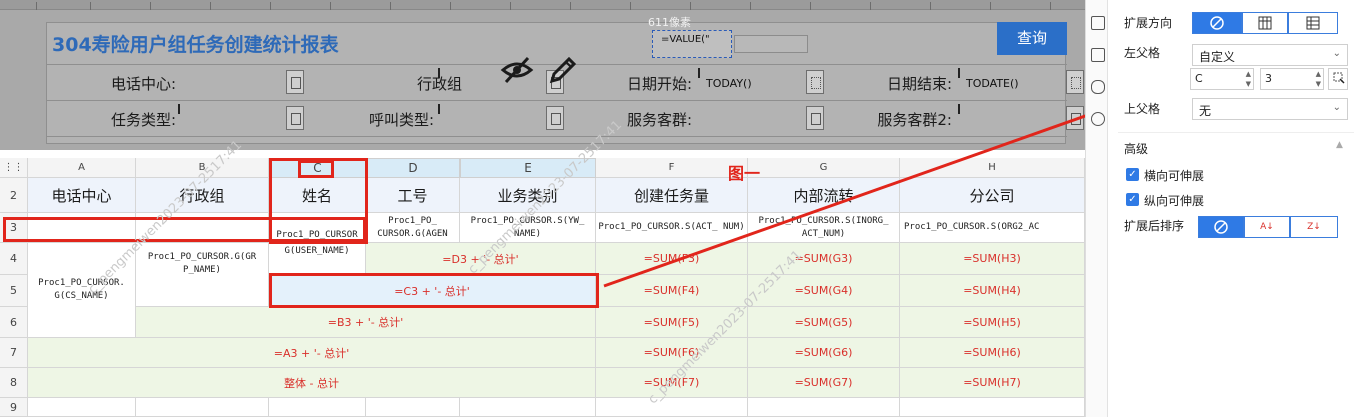 This screenshot has height=417, width=1363. Describe the element at coordinates (1032, 38) in the screenshot. I see `query-button: 查询` at that location.